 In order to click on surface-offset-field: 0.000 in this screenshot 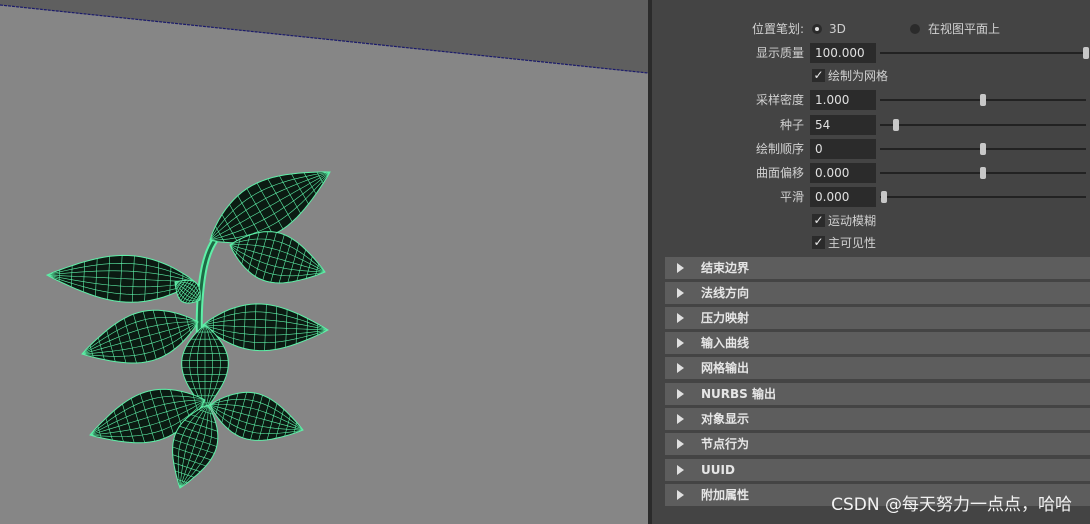, I will do `click(843, 173)`.